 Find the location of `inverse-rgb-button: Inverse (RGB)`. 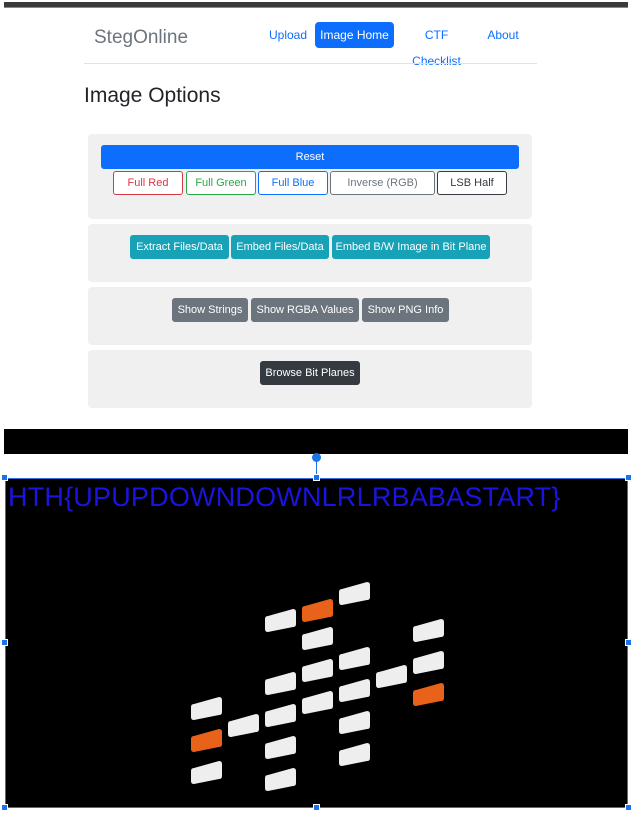

inverse-rgb-button: Inverse (RGB) is located at coordinates (382, 183).